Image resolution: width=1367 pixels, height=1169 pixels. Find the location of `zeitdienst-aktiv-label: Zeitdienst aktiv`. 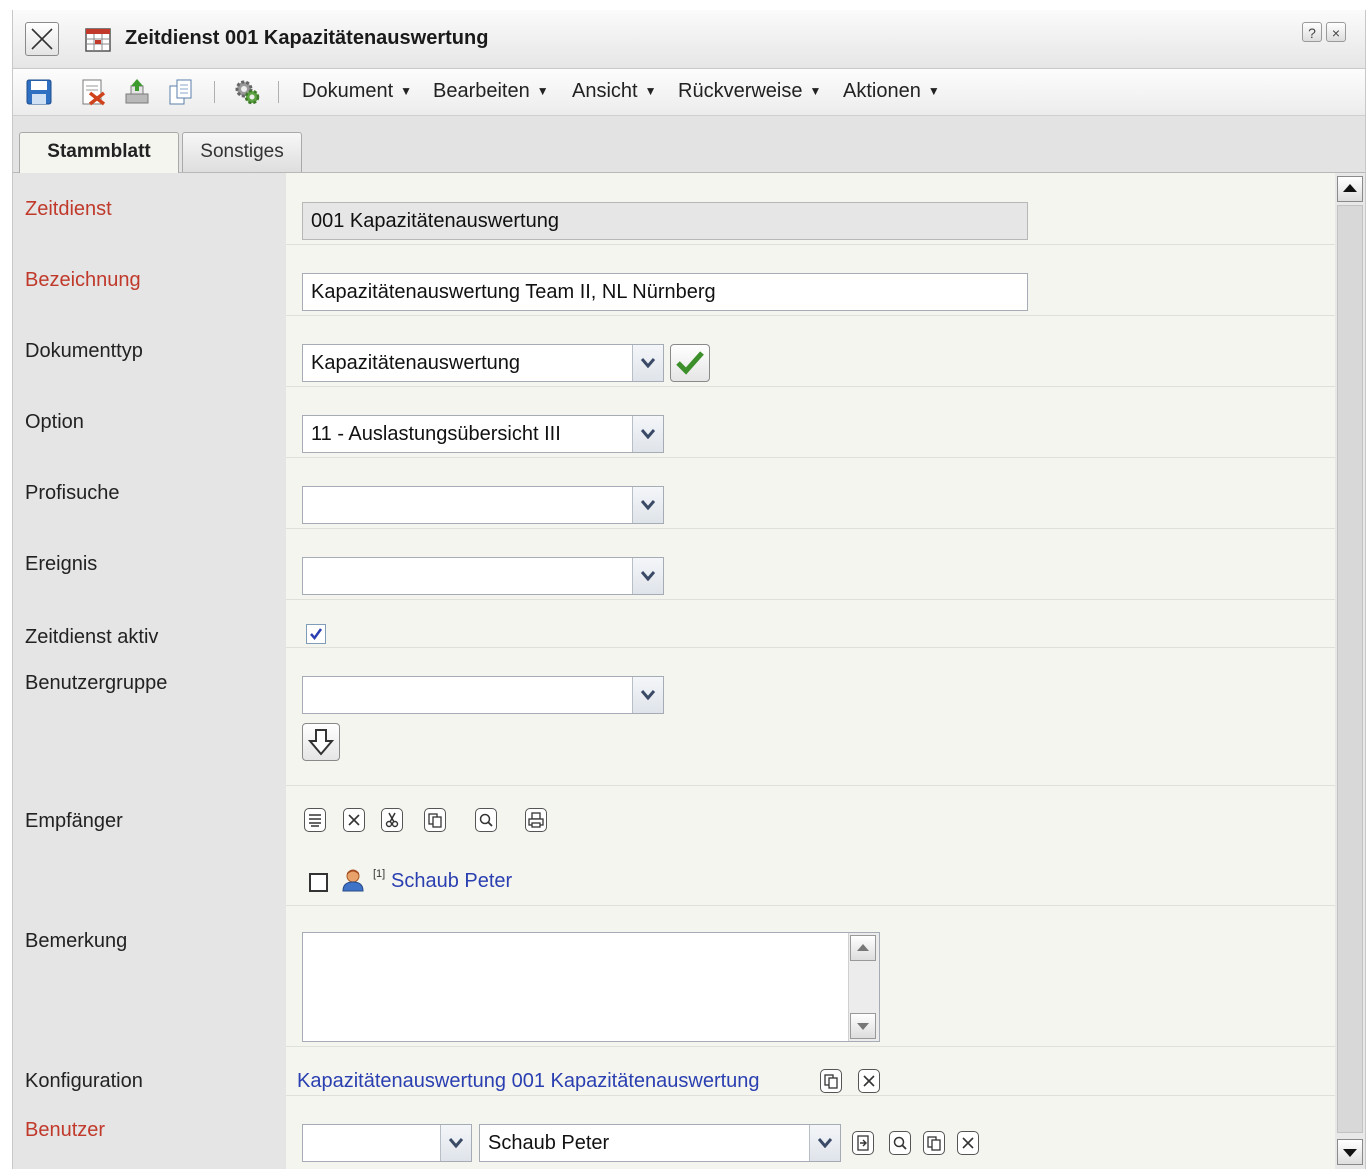

zeitdienst-aktiv-label: Zeitdienst aktiv is located at coordinates (92, 637).